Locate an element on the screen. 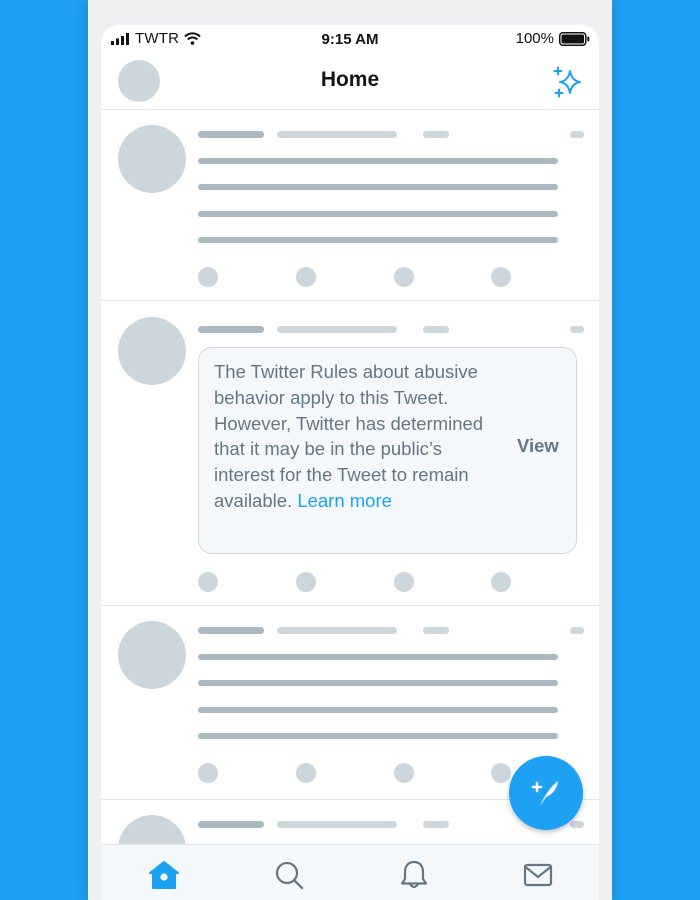 This screenshot has width=700, height=900. compose-icon is located at coordinates (544, 793).